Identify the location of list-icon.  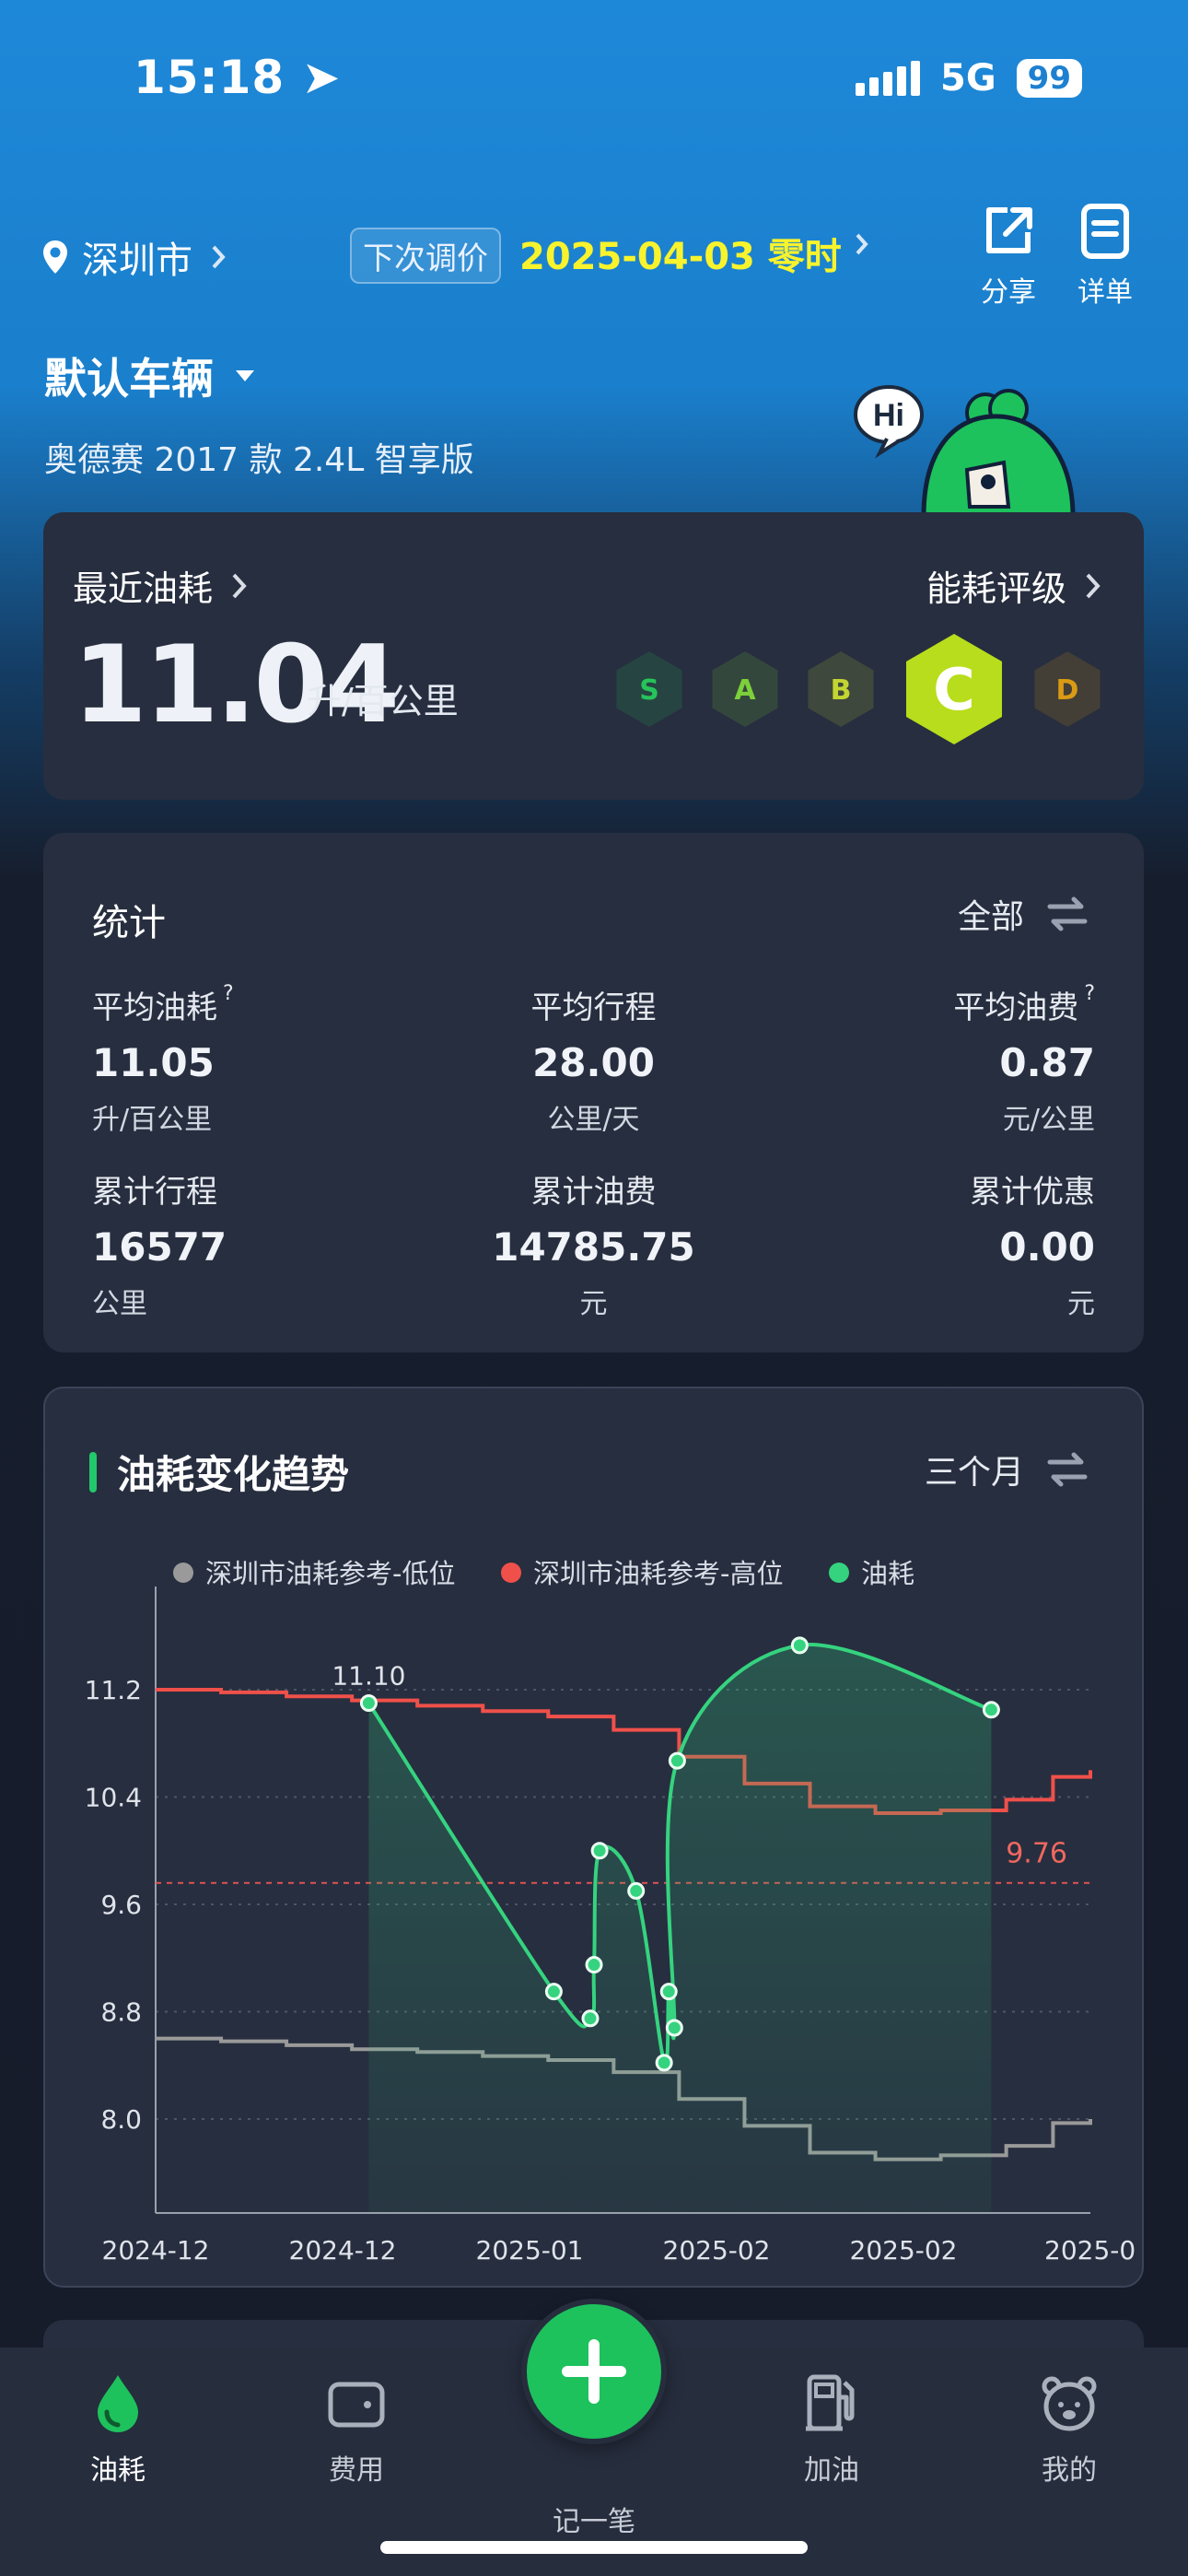
(1105, 231).